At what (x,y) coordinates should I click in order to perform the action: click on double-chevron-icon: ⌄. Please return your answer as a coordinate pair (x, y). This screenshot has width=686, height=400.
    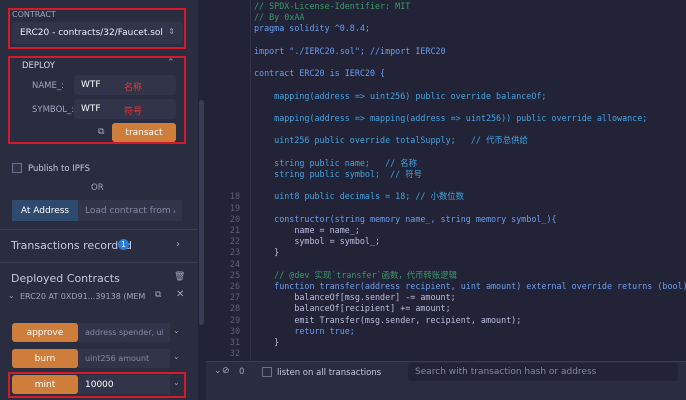
    Looking at the image, I should click on (218, 371).